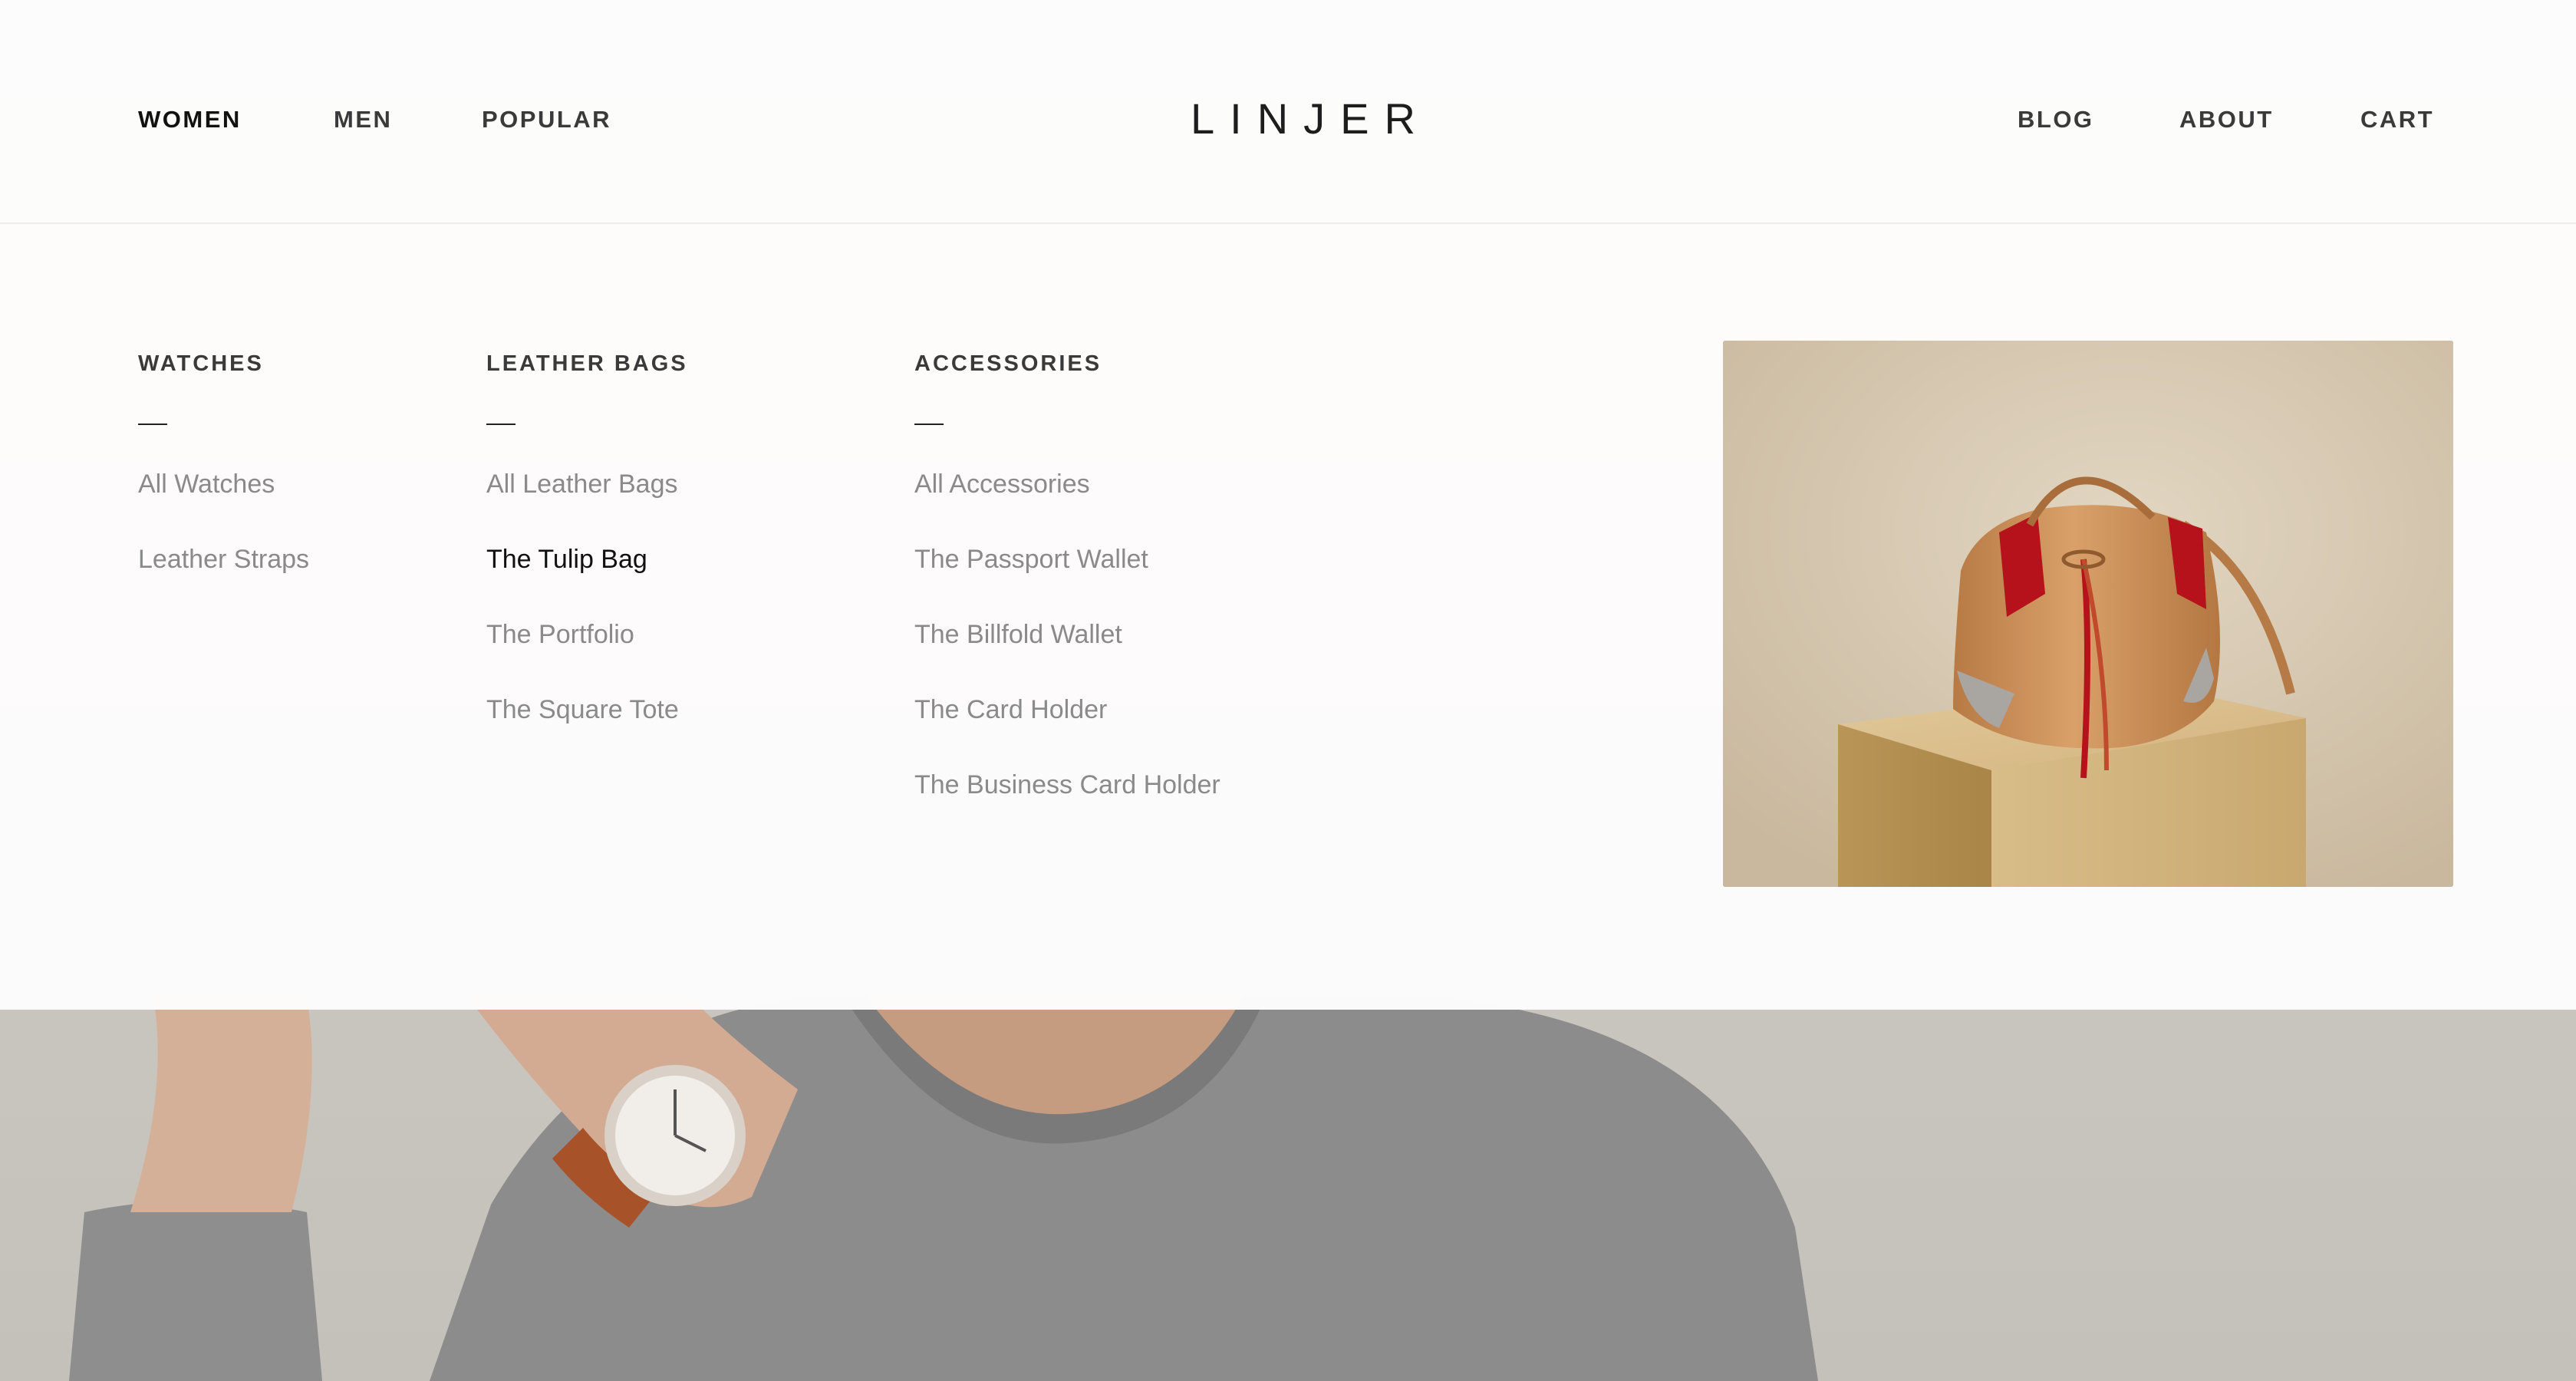 The width and height of the screenshot is (2576, 1381). What do you see at coordinates (2397, 120) in the screenshot?
I see `nav-cart: CART` at bounding box center [2397, 120].